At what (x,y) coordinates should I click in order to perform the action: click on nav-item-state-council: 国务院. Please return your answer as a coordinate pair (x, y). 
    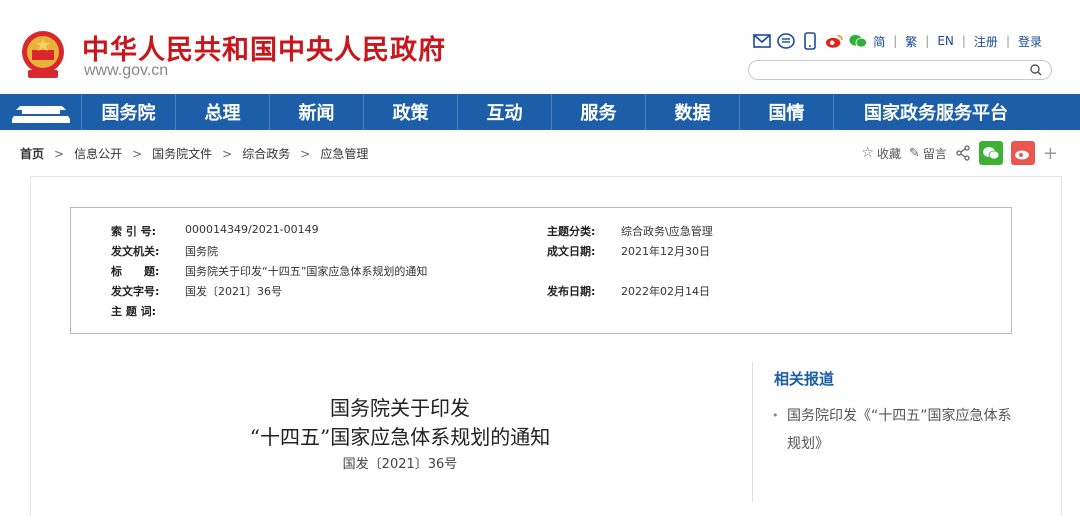
    Looking at the image, I should click on (129, 112).